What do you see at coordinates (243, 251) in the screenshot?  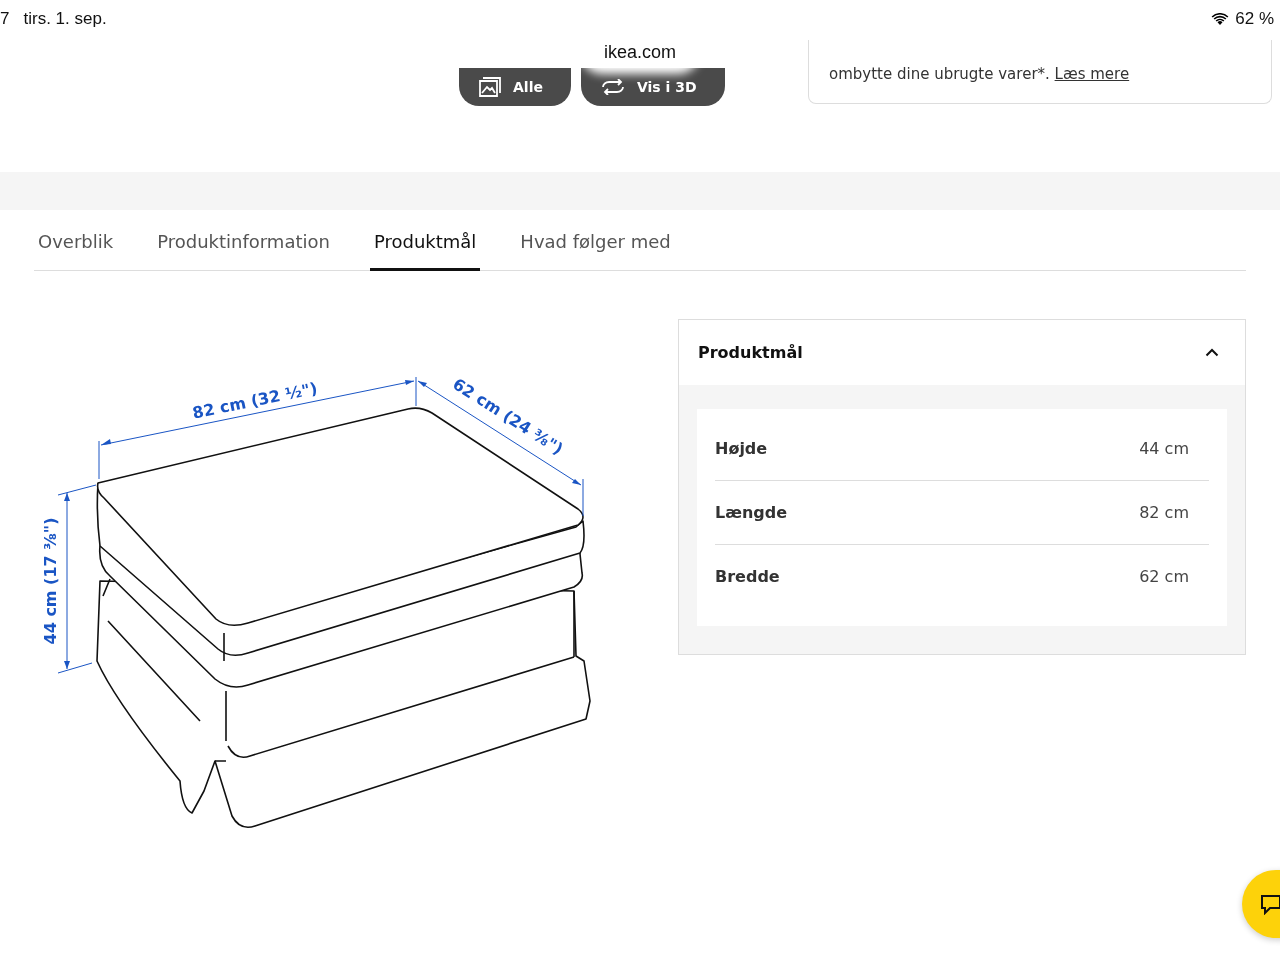 I see `tab: Produktinformation` at bounding box center [243, 251].